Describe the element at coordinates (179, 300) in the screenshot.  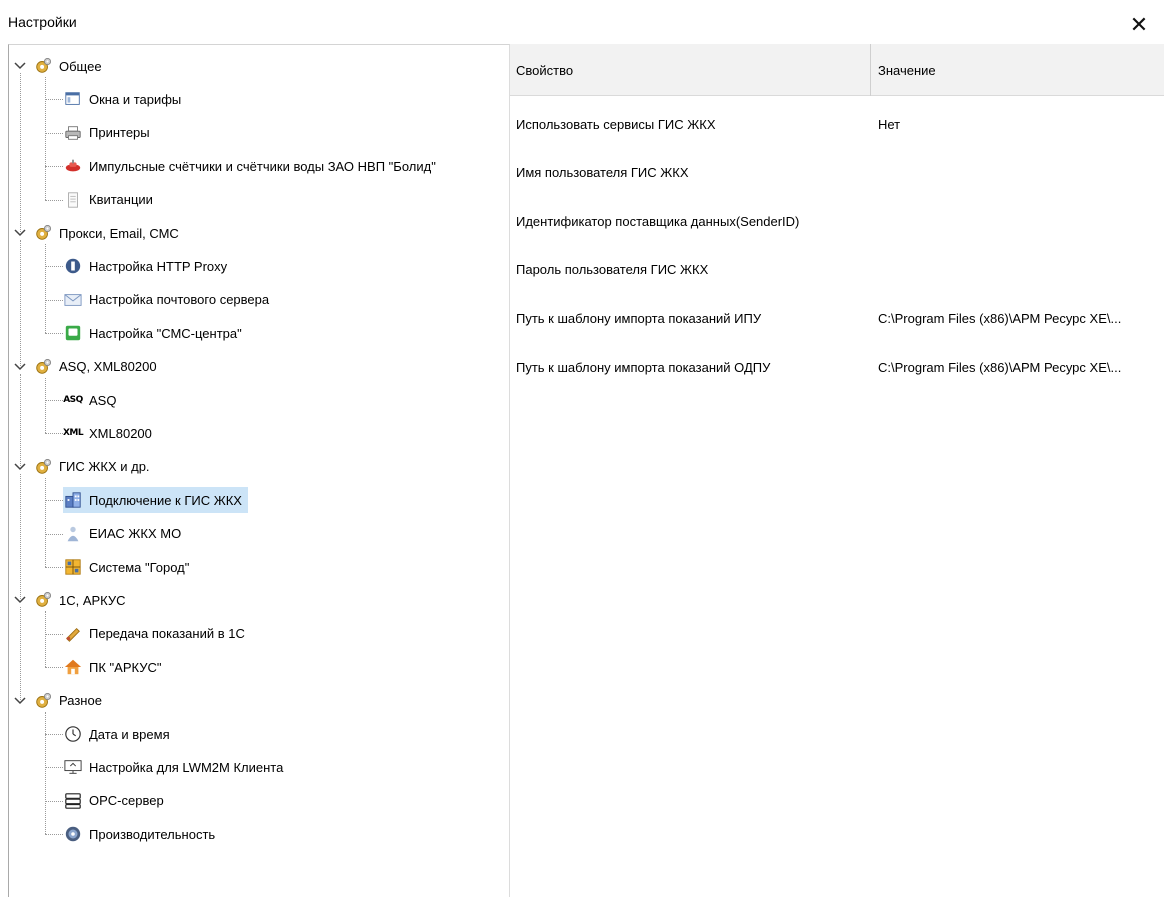
I see `tree-item-label: Настройка почтового сервера` at that location.